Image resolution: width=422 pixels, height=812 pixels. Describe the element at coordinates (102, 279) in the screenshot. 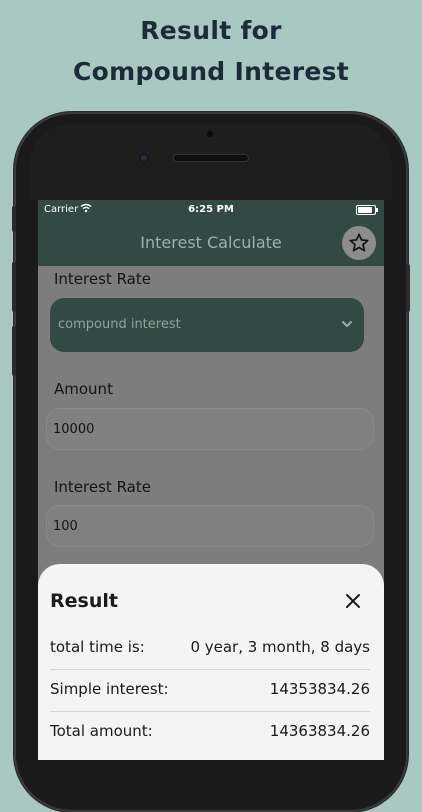

I see `interest-type-label: Interest Rate` at that location.